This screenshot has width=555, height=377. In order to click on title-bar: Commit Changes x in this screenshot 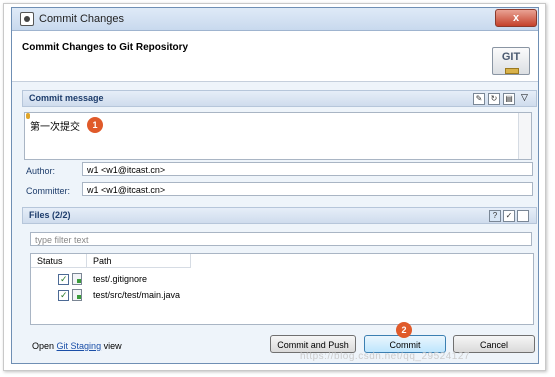, I will do `click(275, 19)`.